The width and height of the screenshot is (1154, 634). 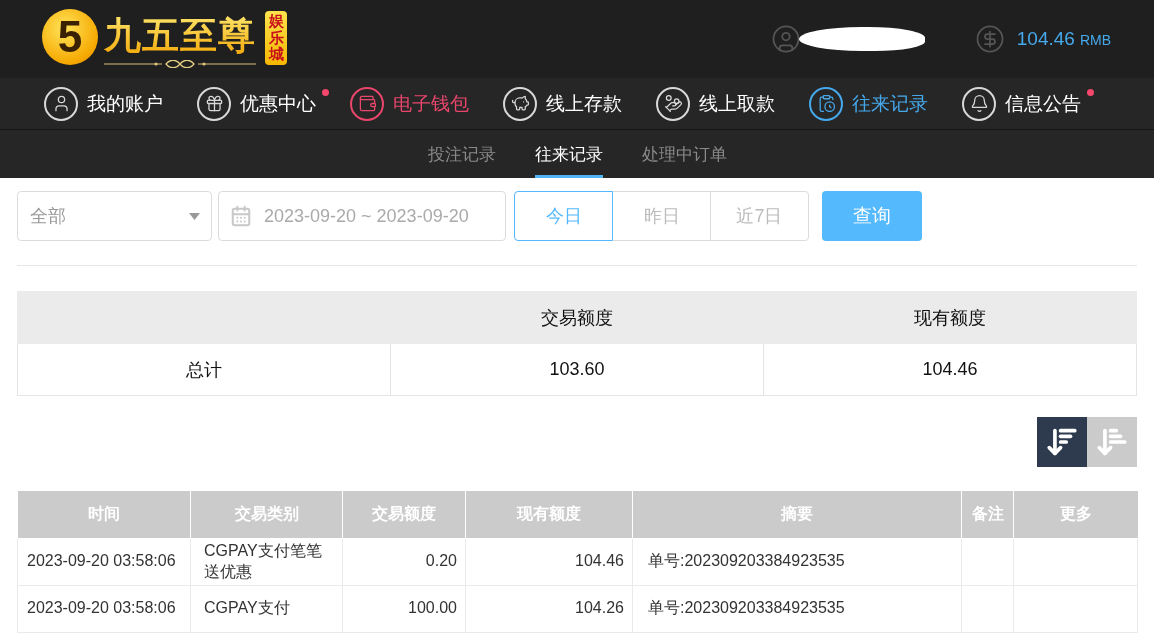 What do you see at coordinates (673, 103) in the screenshot?
I see `hand-coin-icon` at bounding box center [673, 103].